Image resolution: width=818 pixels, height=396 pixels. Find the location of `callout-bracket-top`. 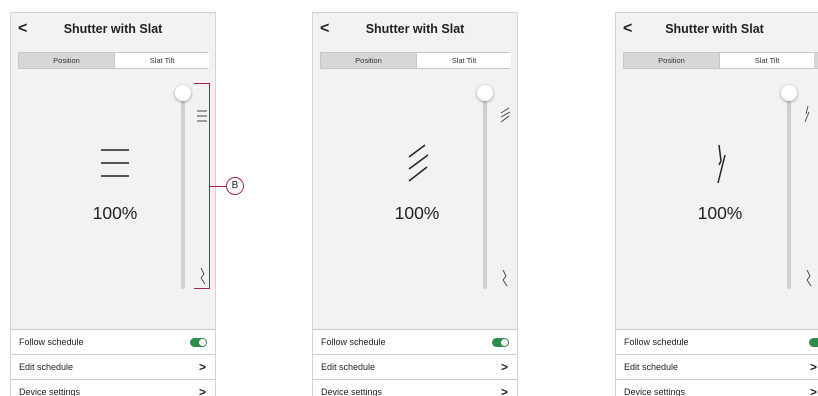

callout-bracket-top is located at coordinates (202, 83).